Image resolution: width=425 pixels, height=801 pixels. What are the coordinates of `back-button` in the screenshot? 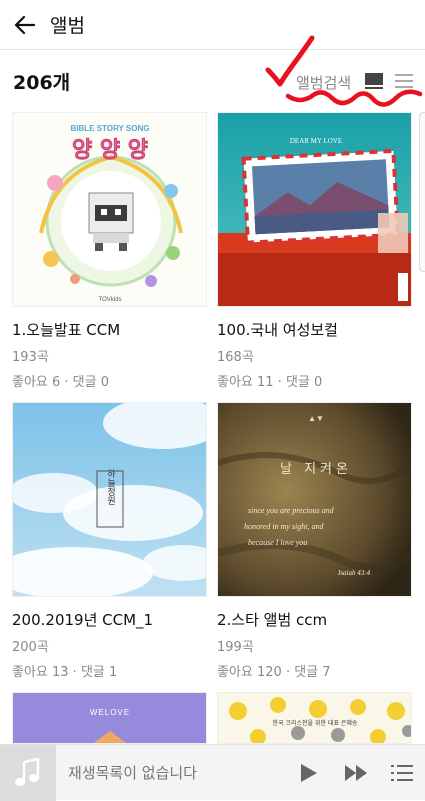 It's located at (24, 25).